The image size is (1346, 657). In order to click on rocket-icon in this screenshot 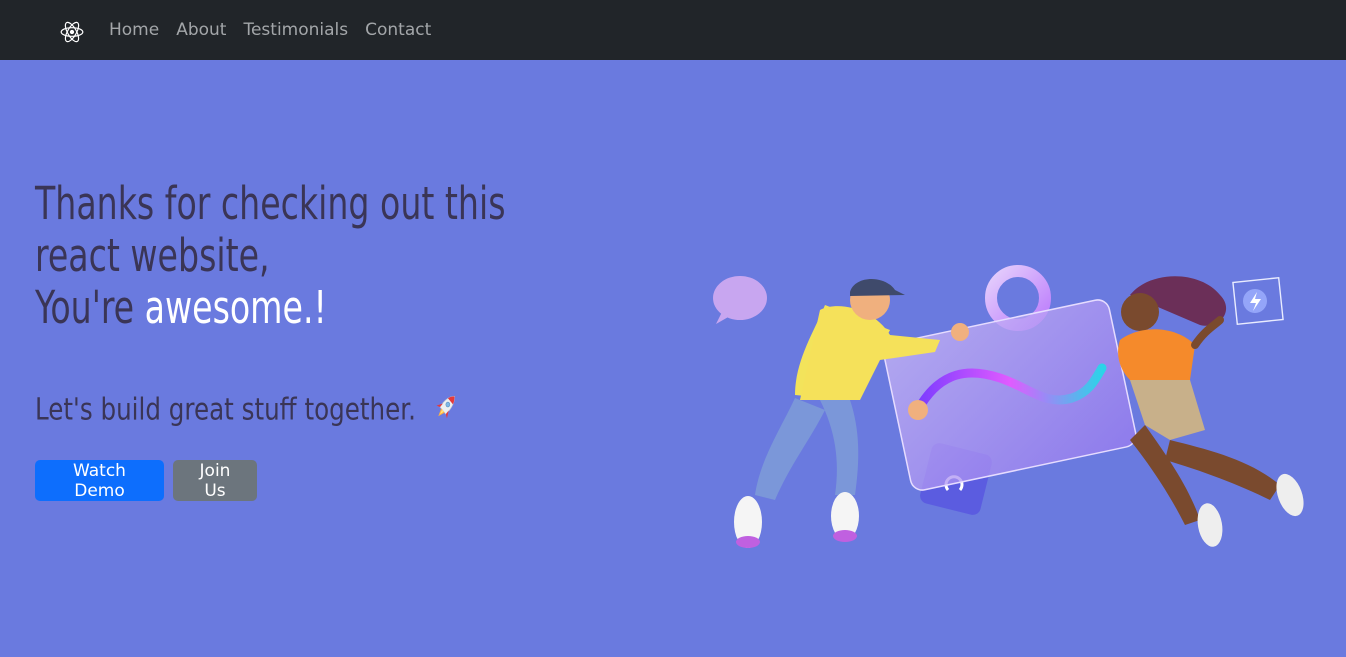, I will do `click(446, 411)`.